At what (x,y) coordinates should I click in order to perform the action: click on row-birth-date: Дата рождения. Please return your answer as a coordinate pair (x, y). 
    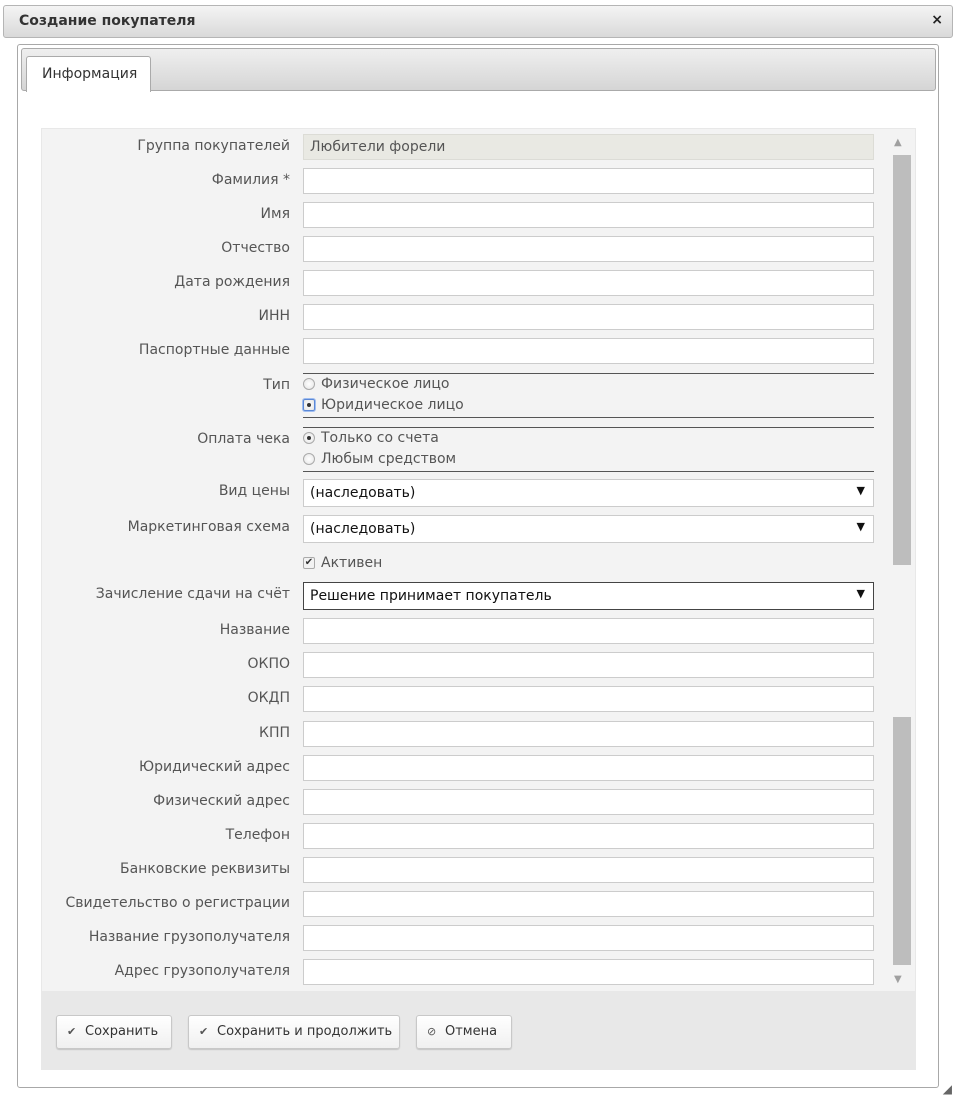
    Looking at the image, I should click on (472, 283).